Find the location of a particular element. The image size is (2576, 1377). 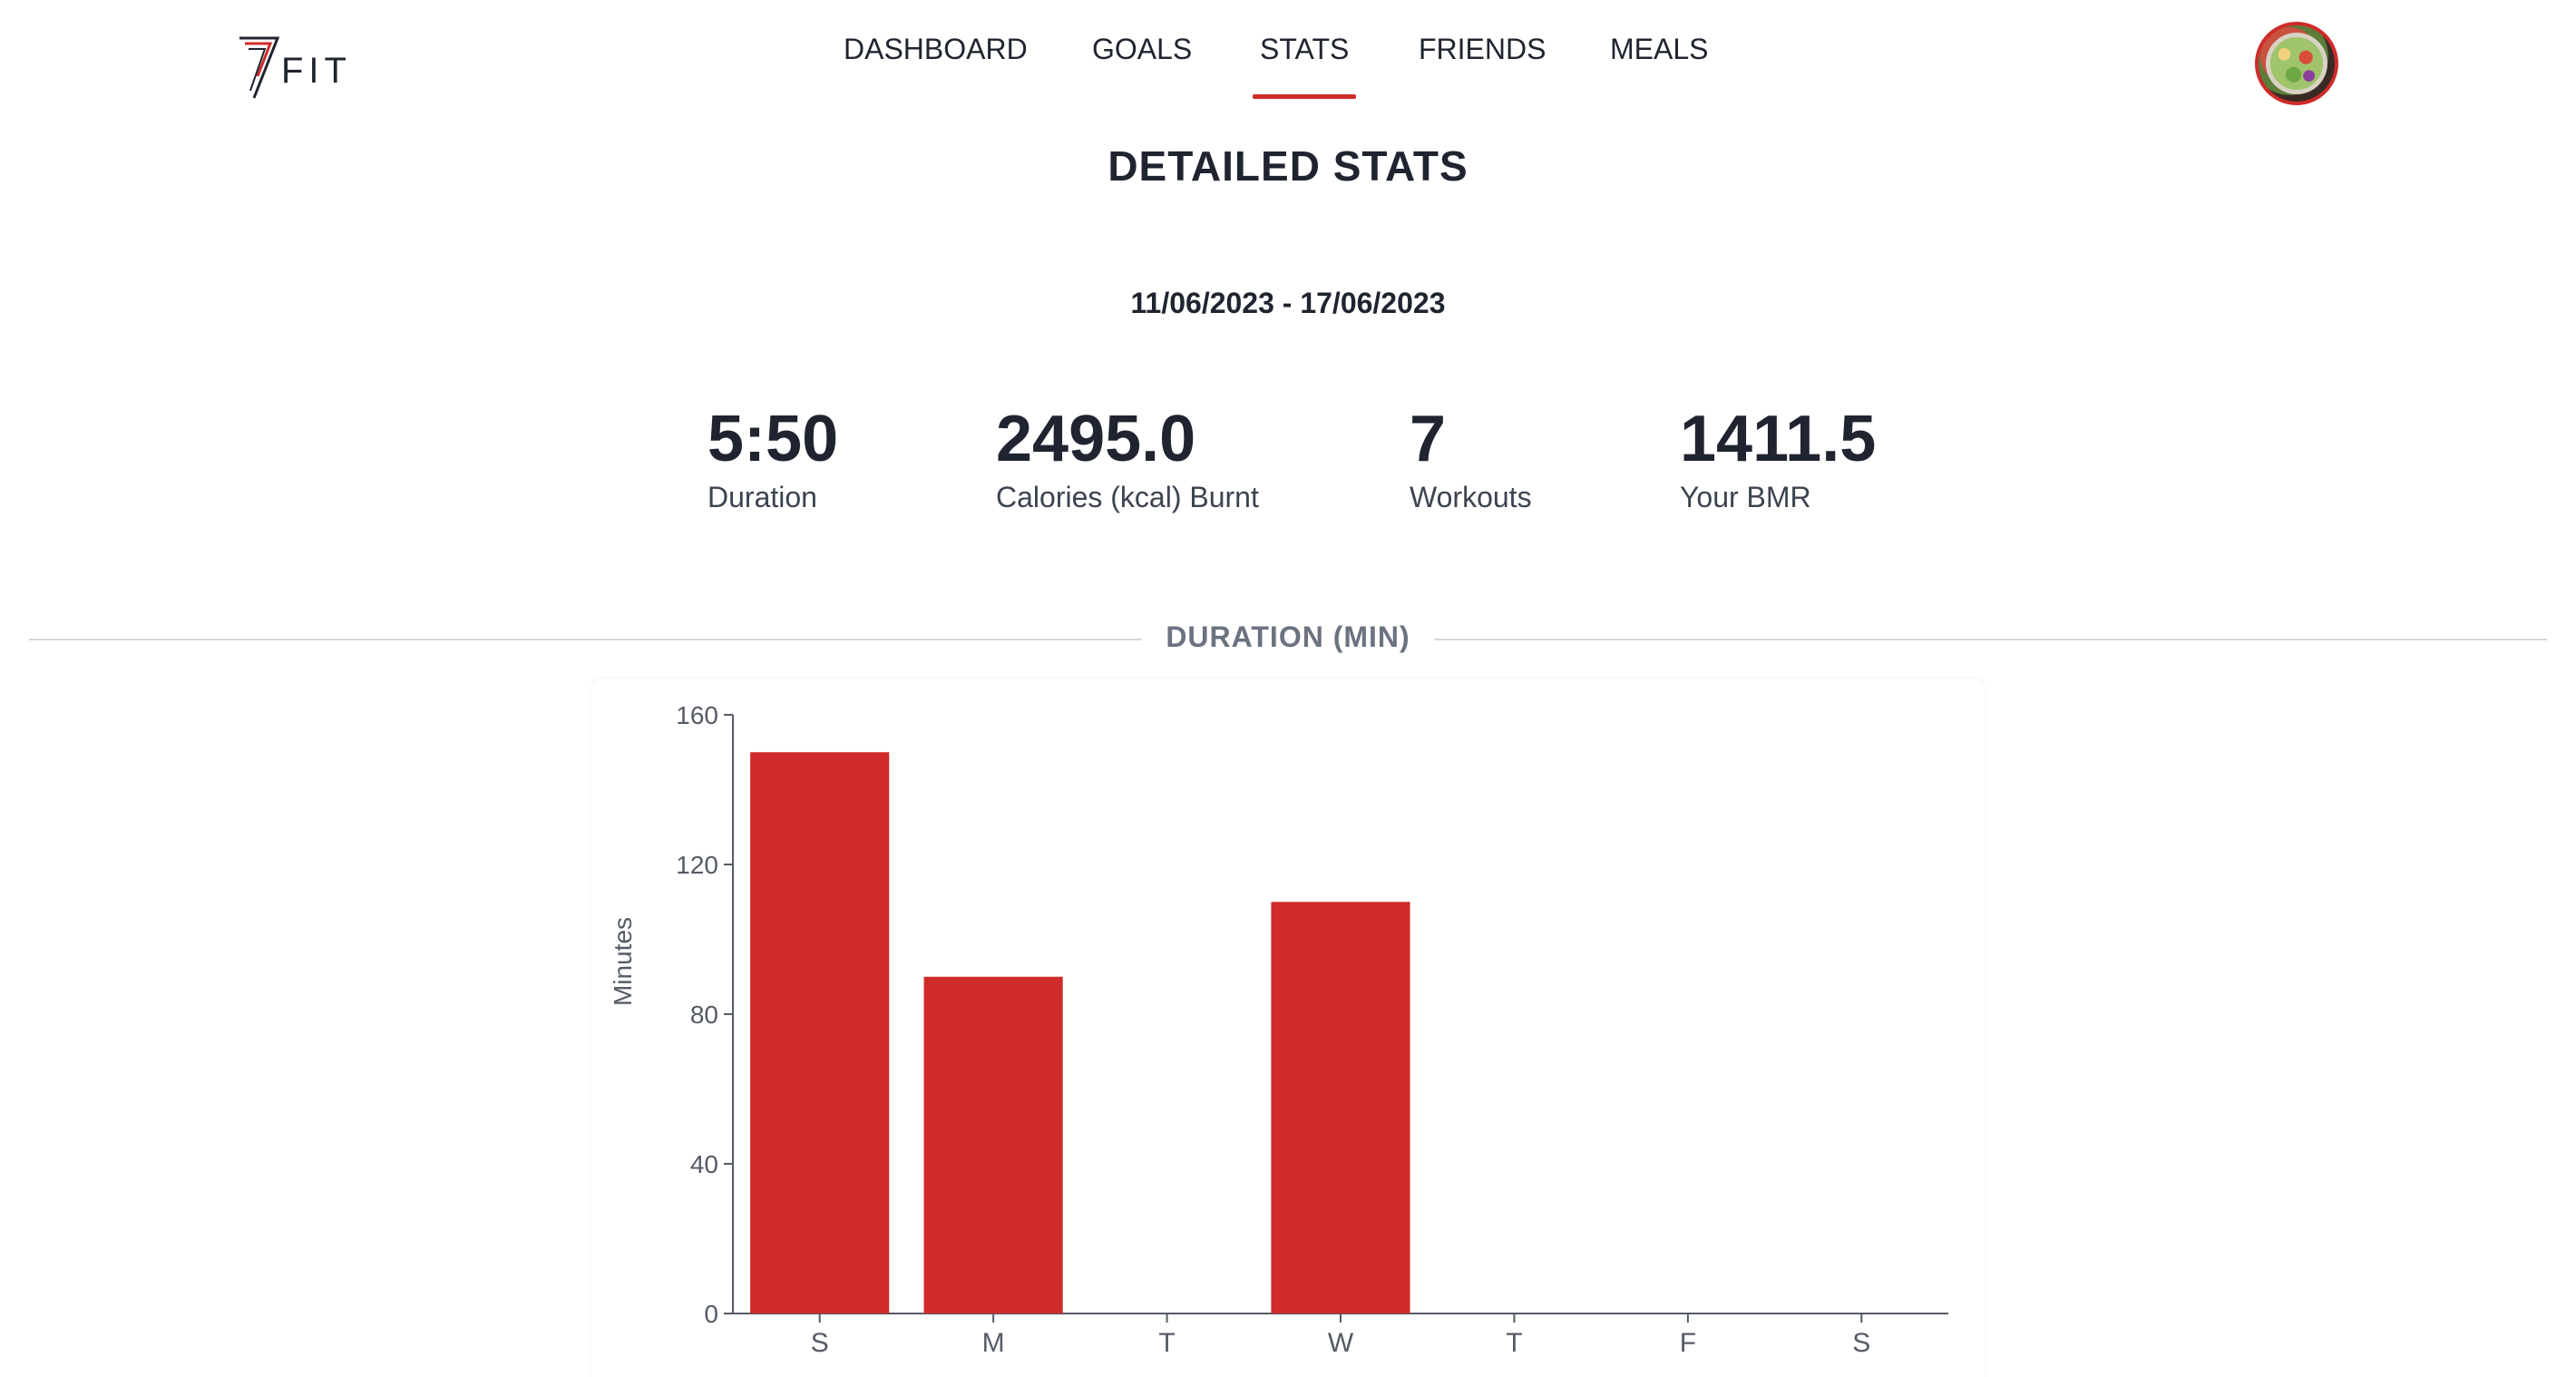

stat-duration-label: Duration is located at coordinates (762, 497).